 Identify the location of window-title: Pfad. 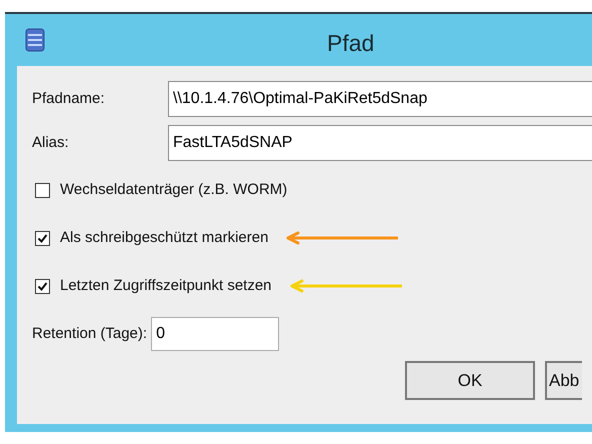
(350, 43).